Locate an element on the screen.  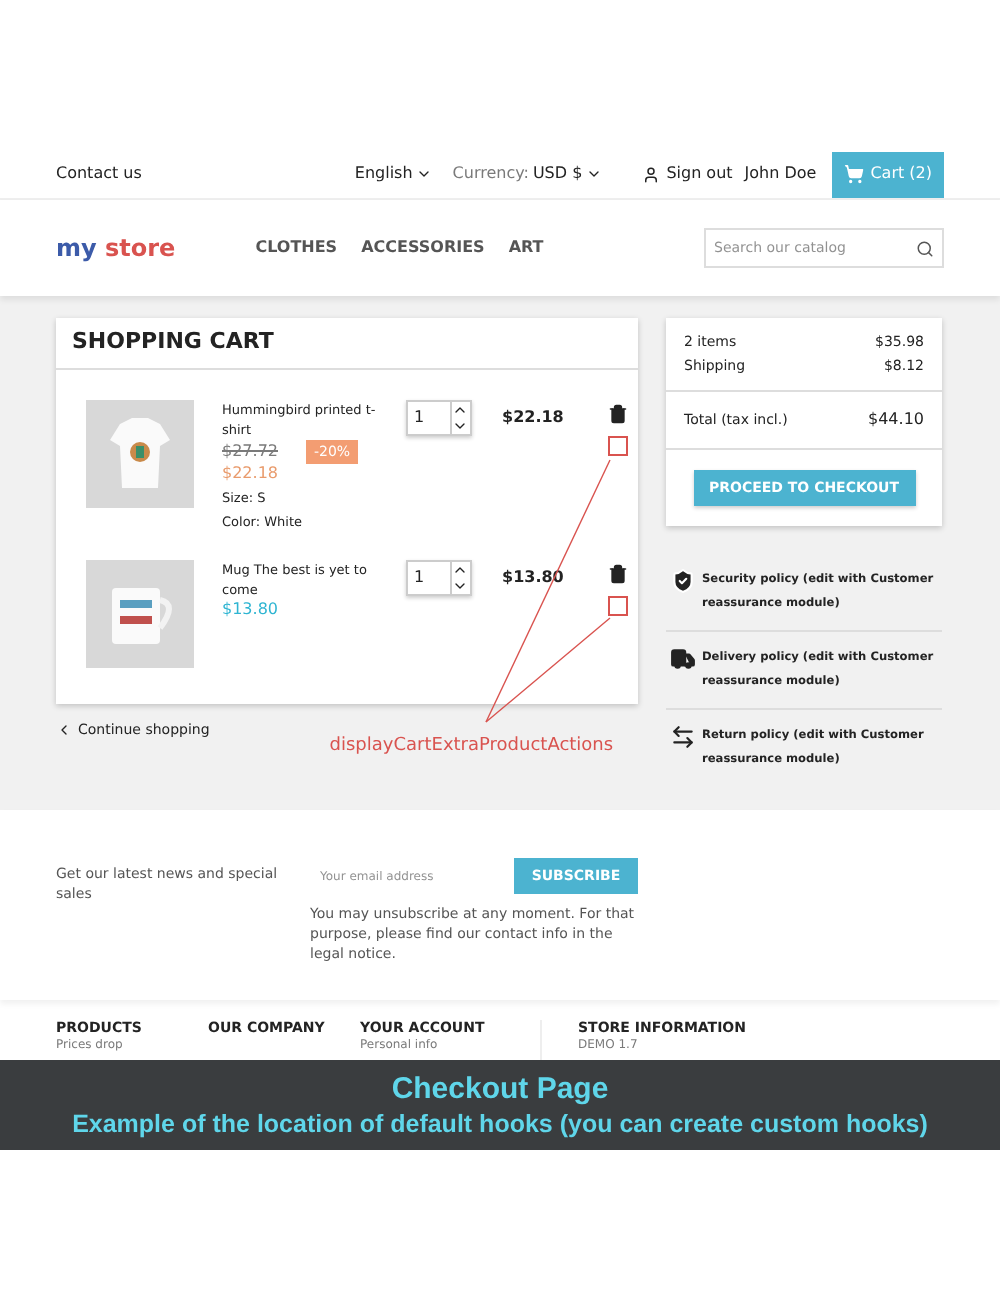
truck-icon is located at coordinates (683, 659).